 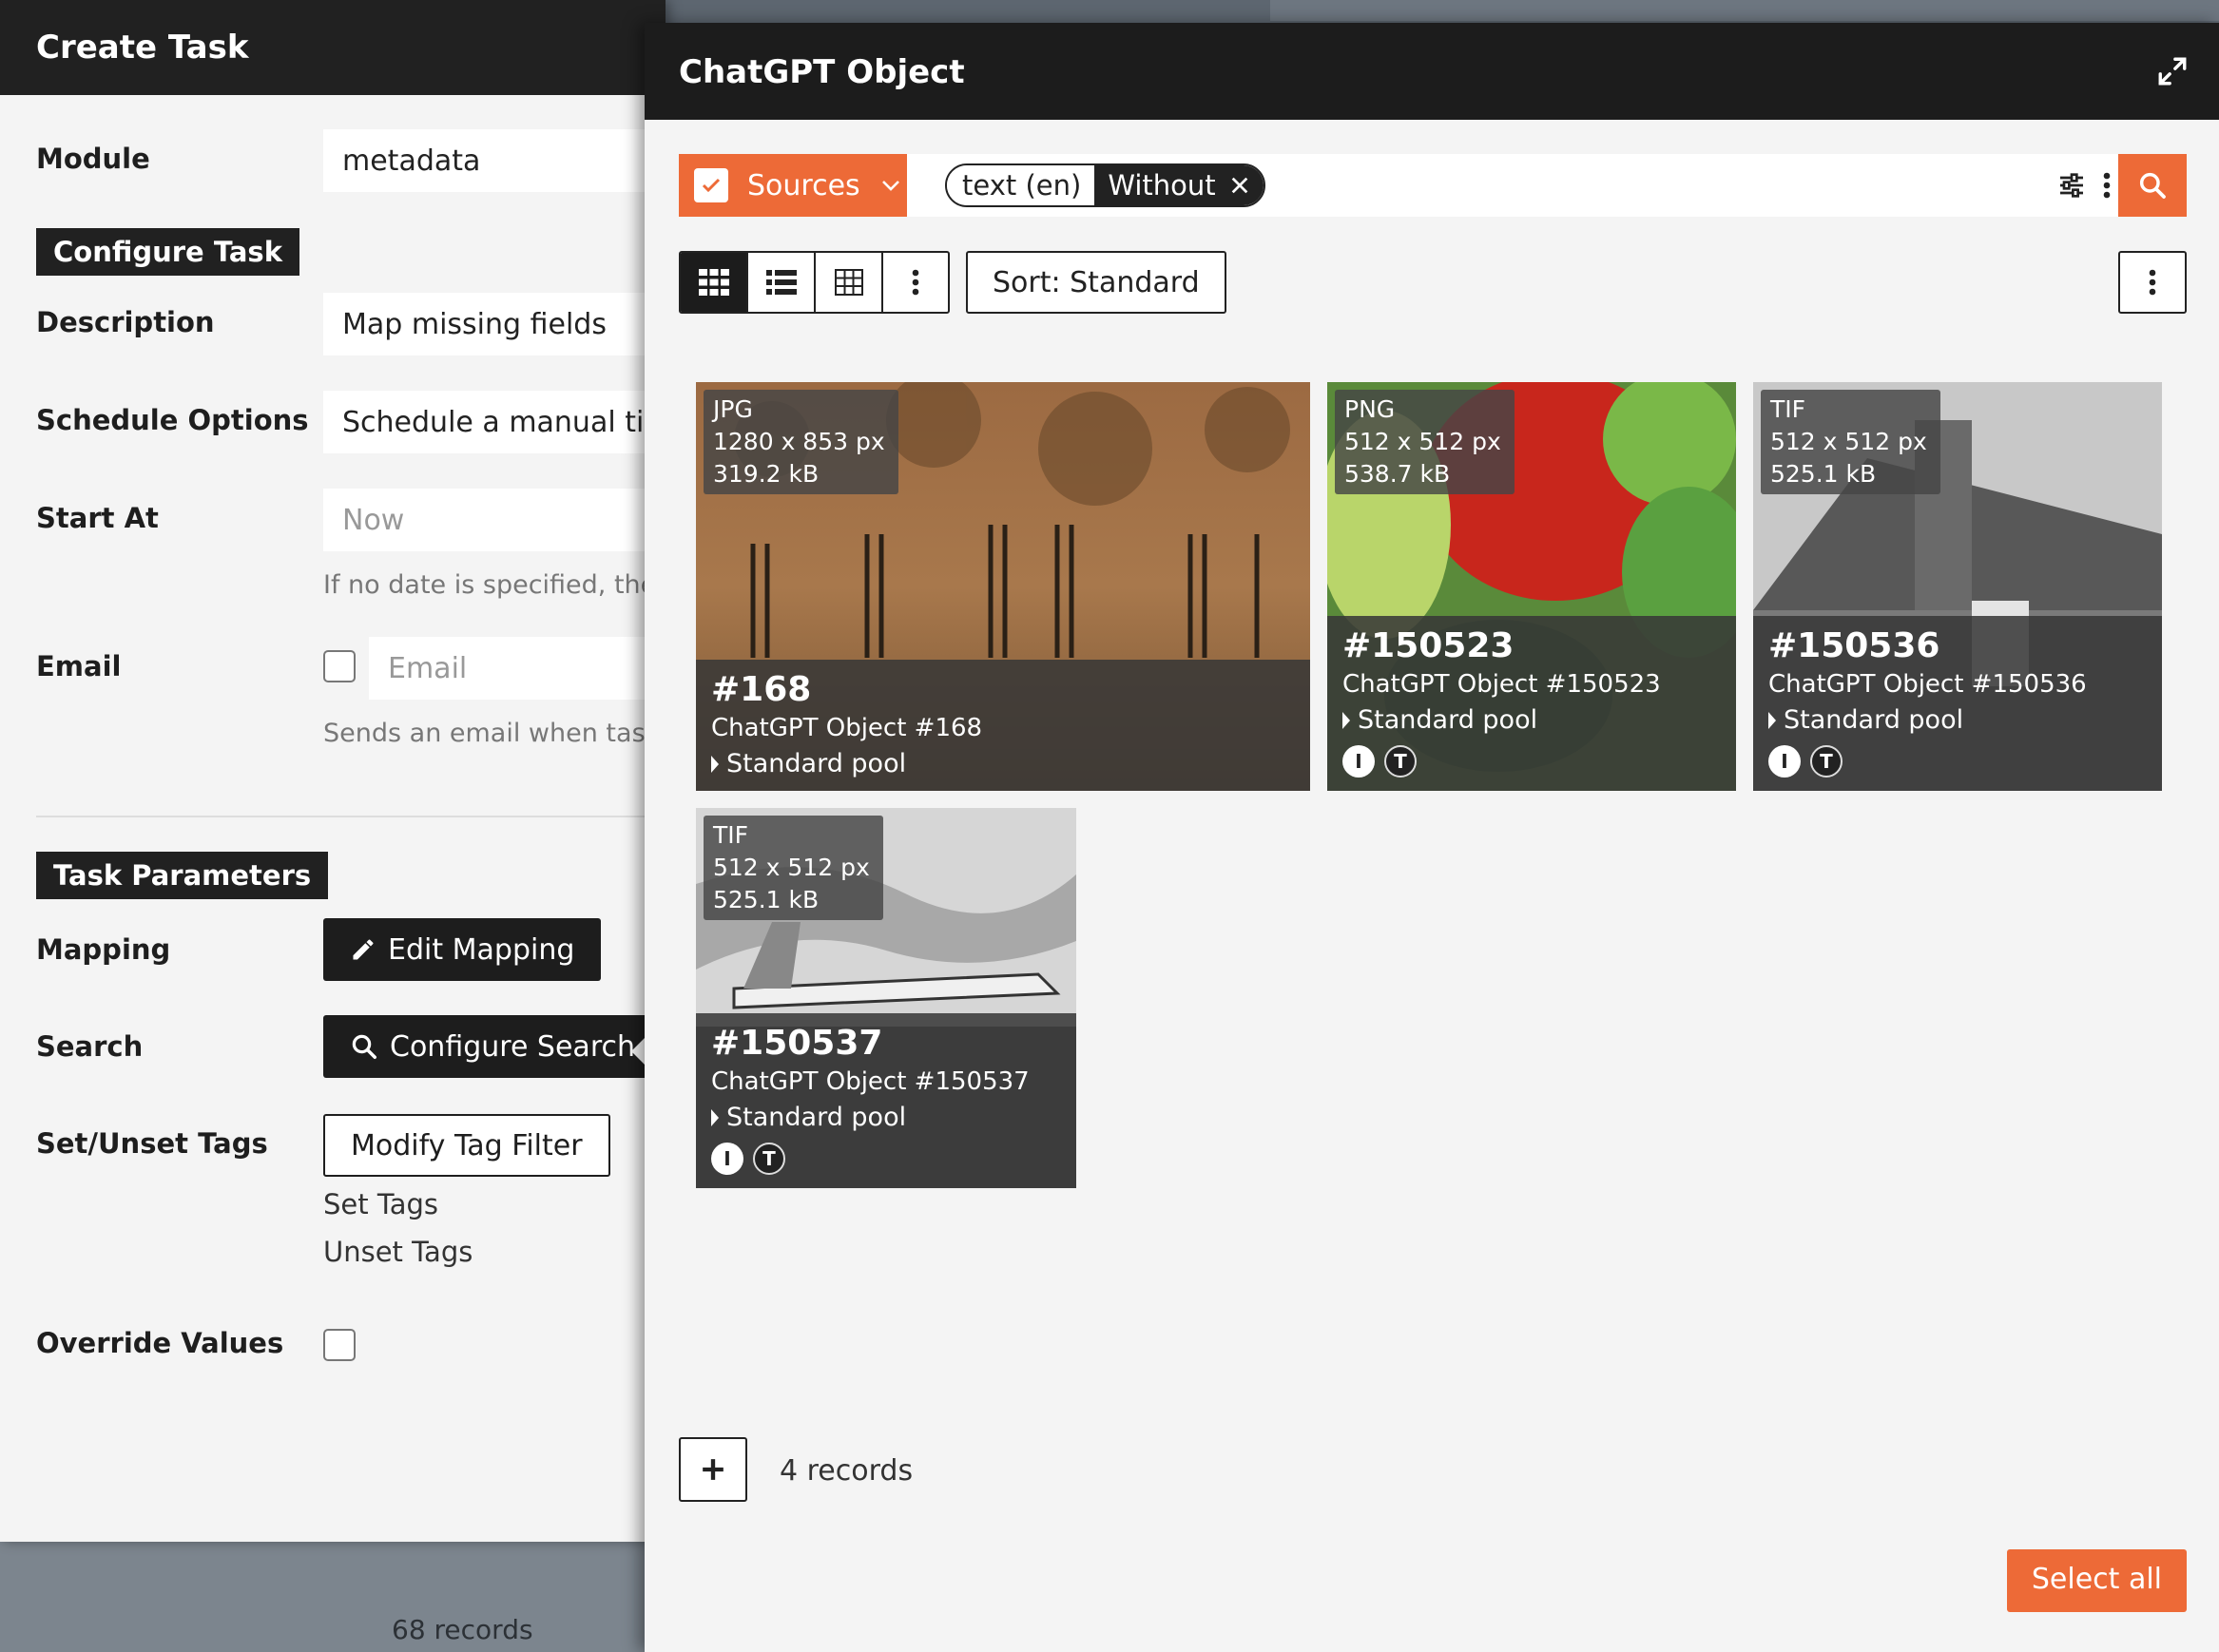 What do you see at coordinates (847, 728) in the screenshot?
I see `object-title: ChatGPT Object #168` at bounding box center [847, 728].